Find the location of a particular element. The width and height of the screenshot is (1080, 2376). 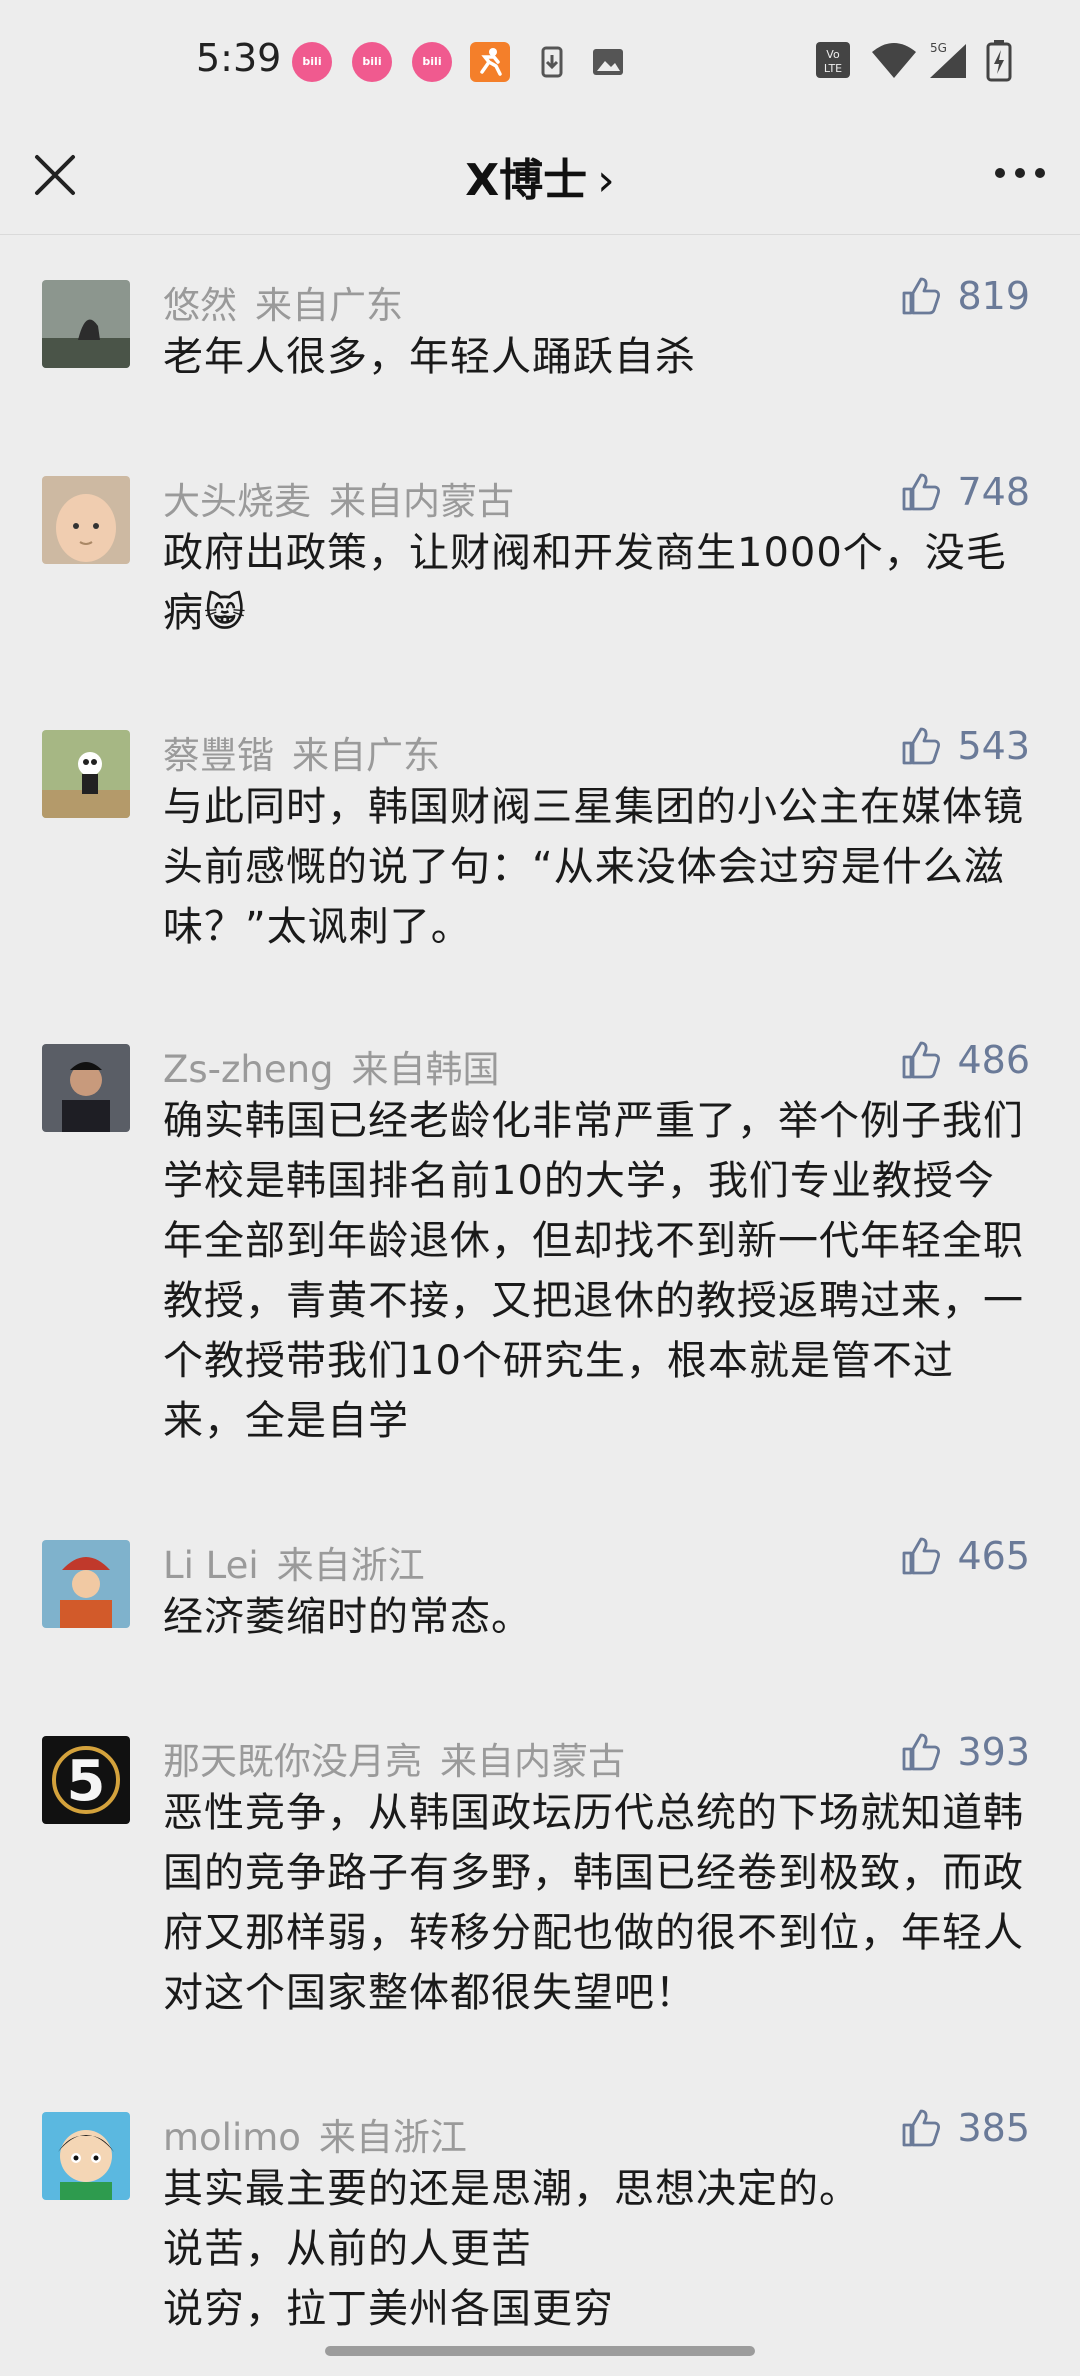

like-button: 543 is located at coordinates (964, 746).